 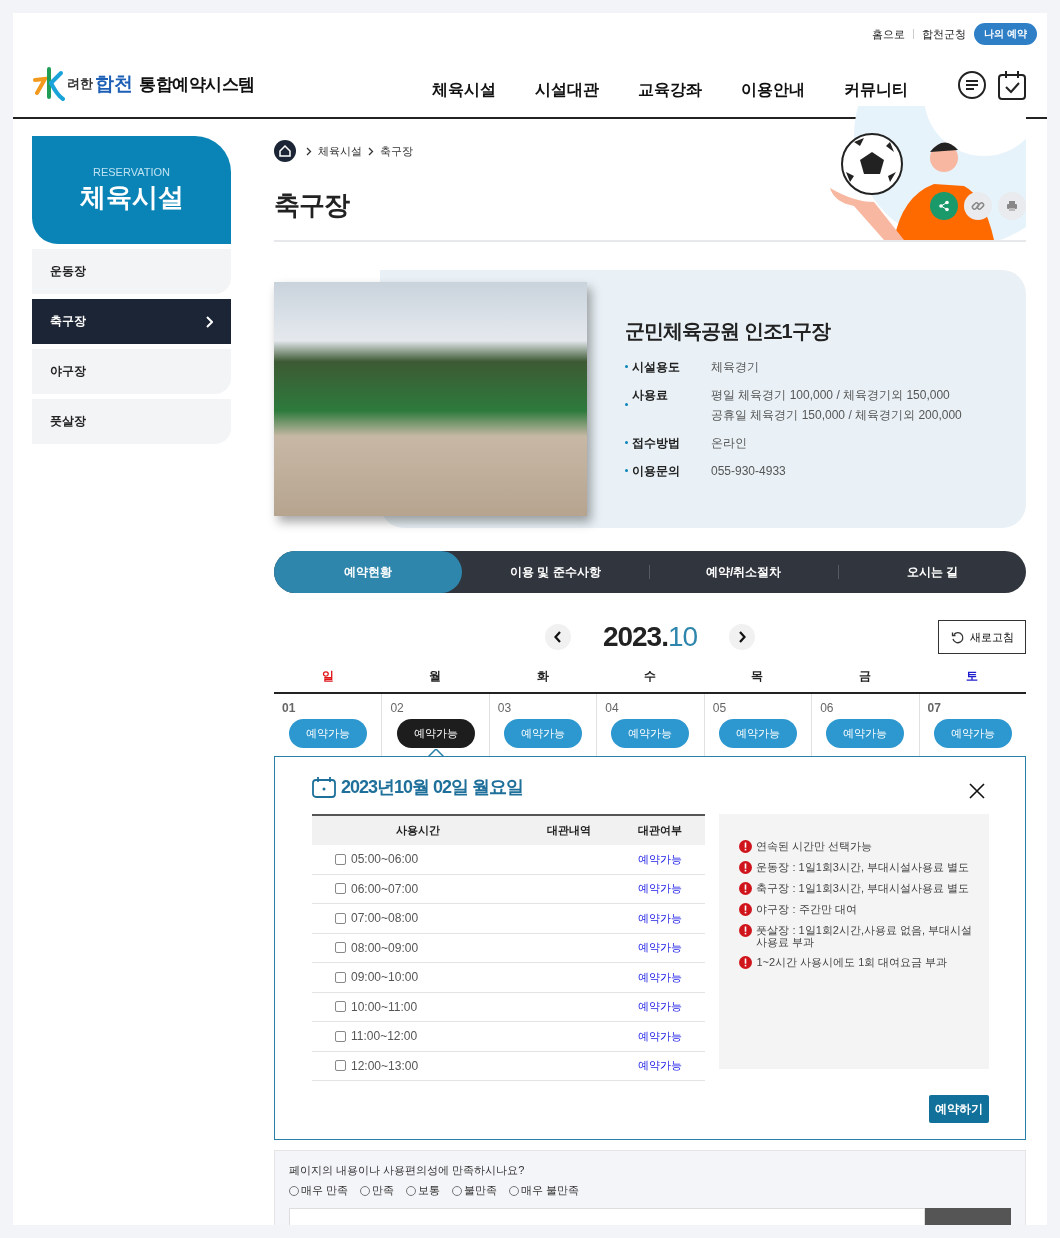 What do you see at coordinates (748, 471) in the screenshot?
I see `detail-value: 055-930-4933` at bounding box center [748, 471].